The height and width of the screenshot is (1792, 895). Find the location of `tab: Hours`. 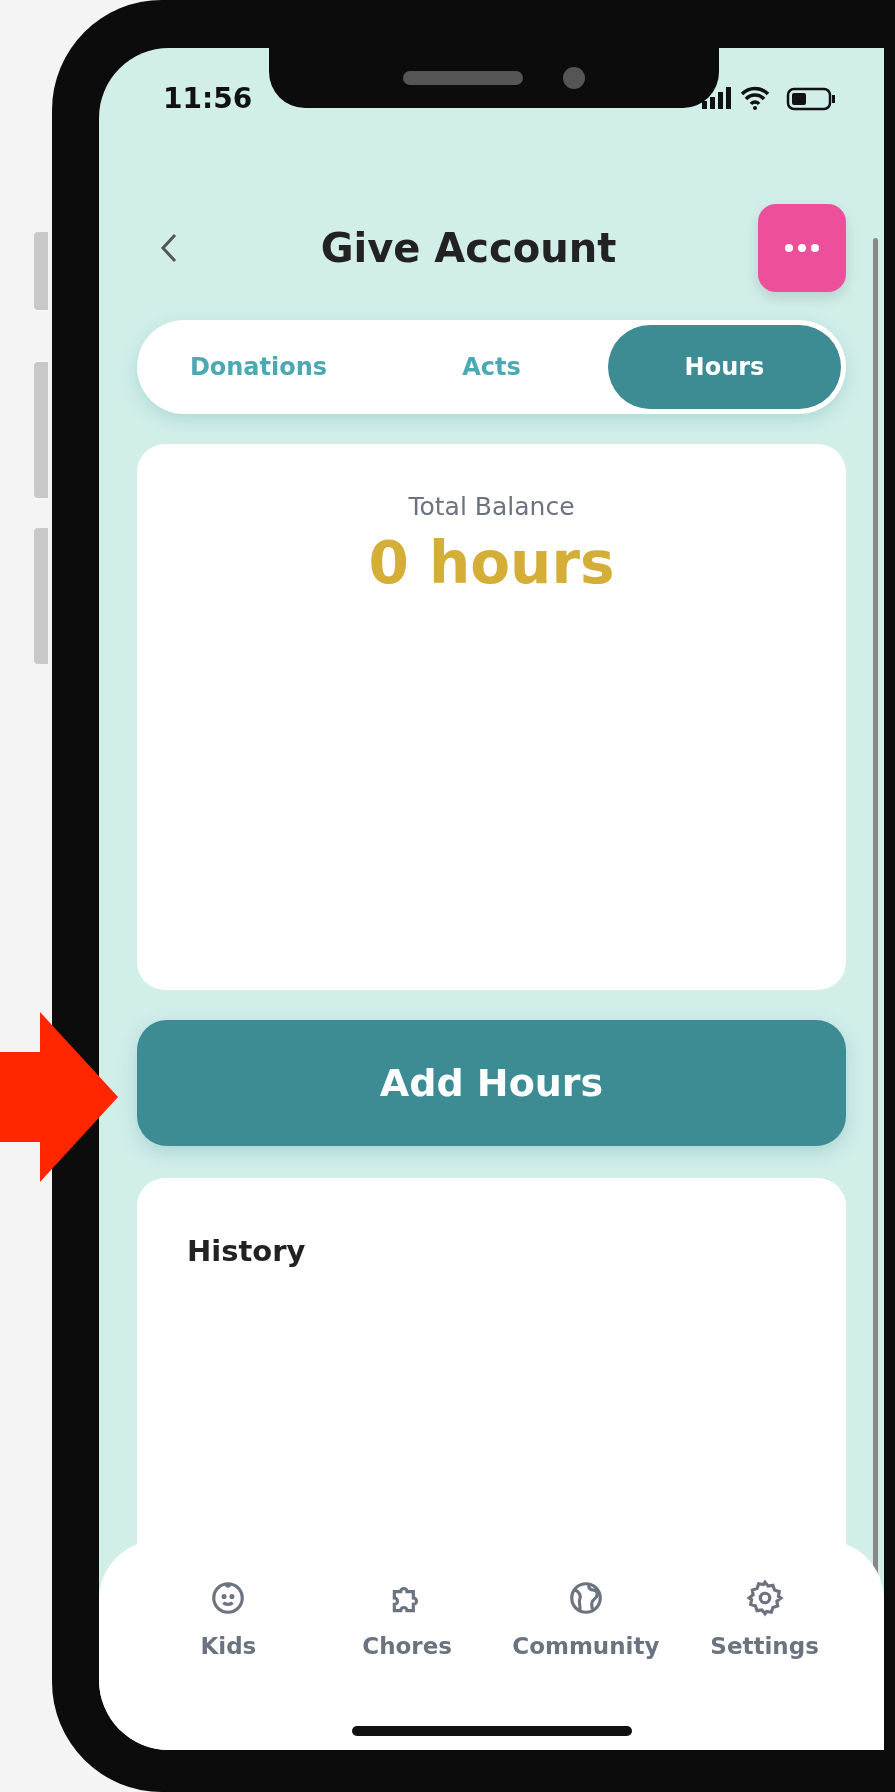

tab: Hours is located at coordinates (724, 367).